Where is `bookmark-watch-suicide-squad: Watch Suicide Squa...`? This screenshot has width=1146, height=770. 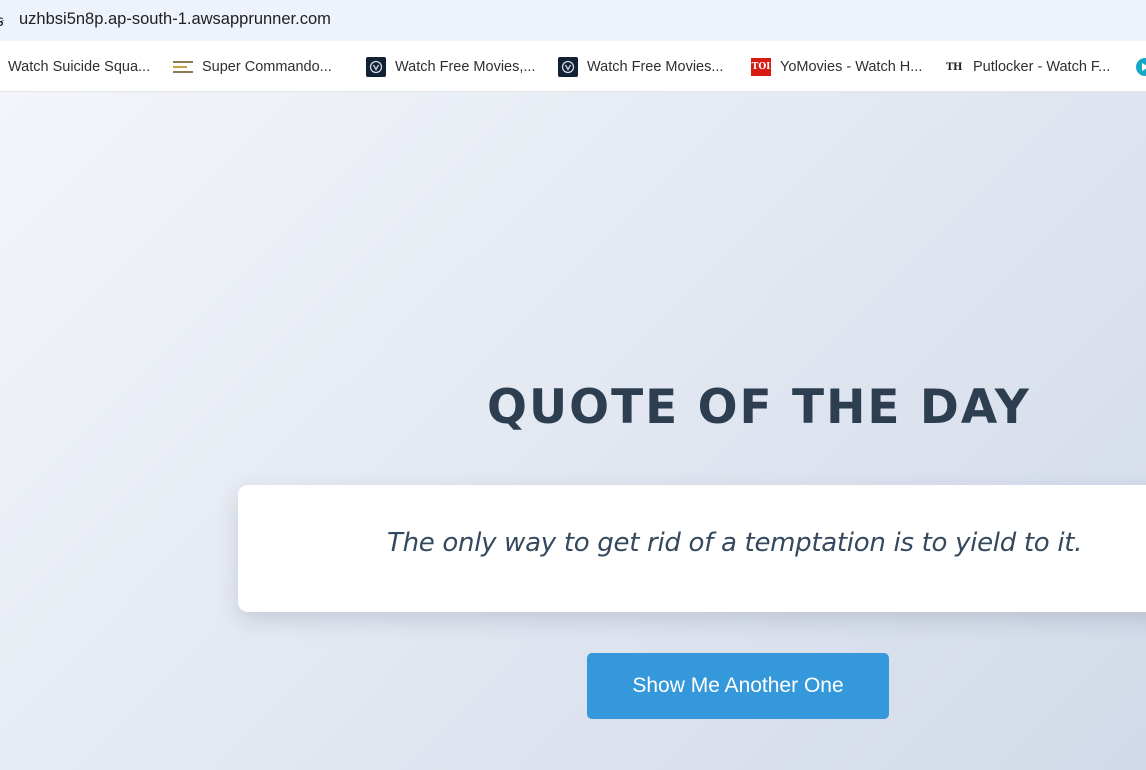
bookmark-watch-suicide-squad: Watch Suicide Squa... is located at coordinates (79, 67).